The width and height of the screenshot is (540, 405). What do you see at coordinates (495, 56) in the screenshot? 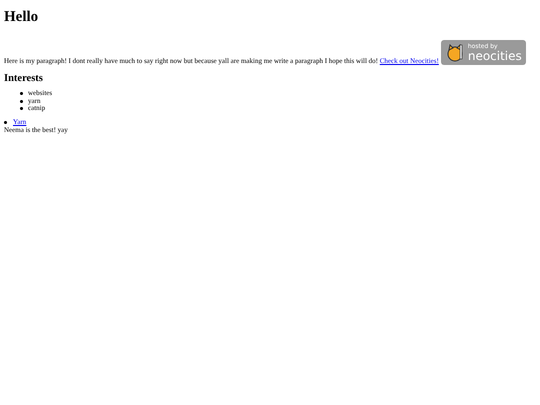
I see `badge-brand: neocities` at bounding box center [495, 56].